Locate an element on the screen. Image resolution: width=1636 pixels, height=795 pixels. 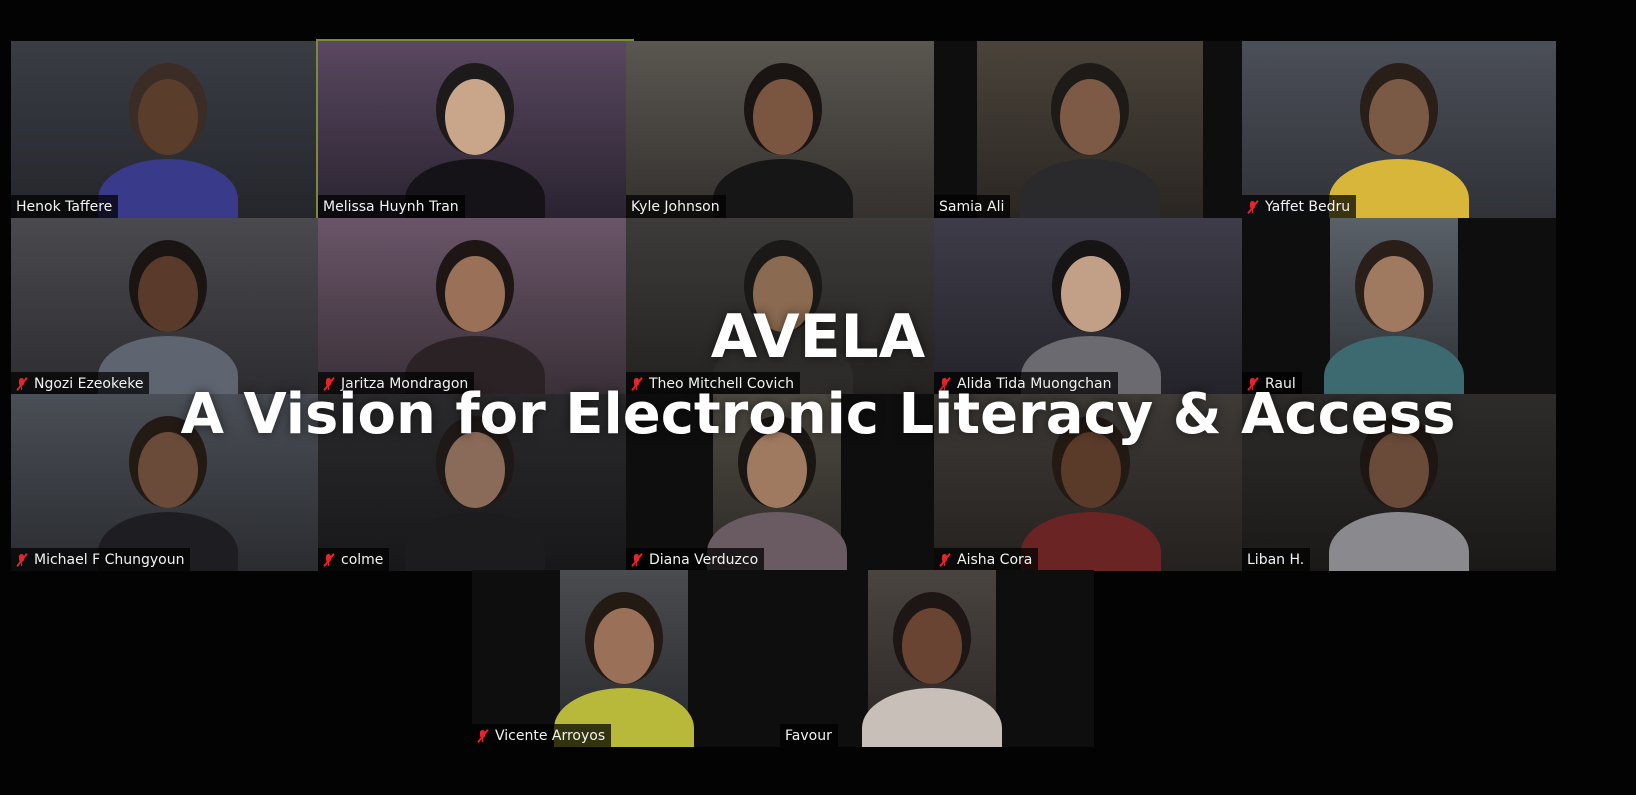
participant-name: Liban H. is located at coordinates (1276, 560).